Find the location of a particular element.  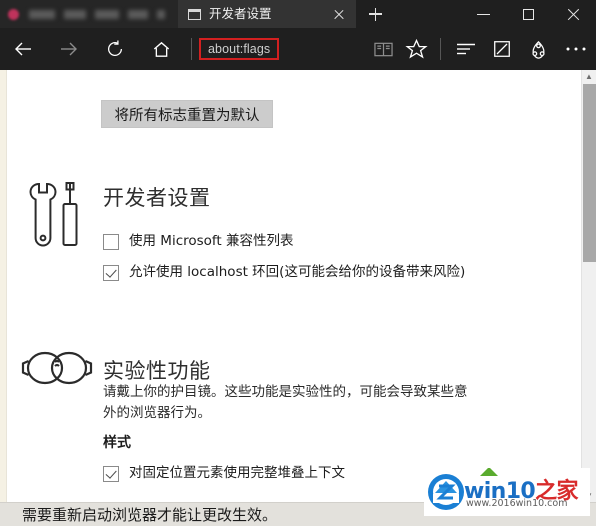

reset-all-flags-button: 将所有标志重置为默认 is located at coordinates (187, 114).